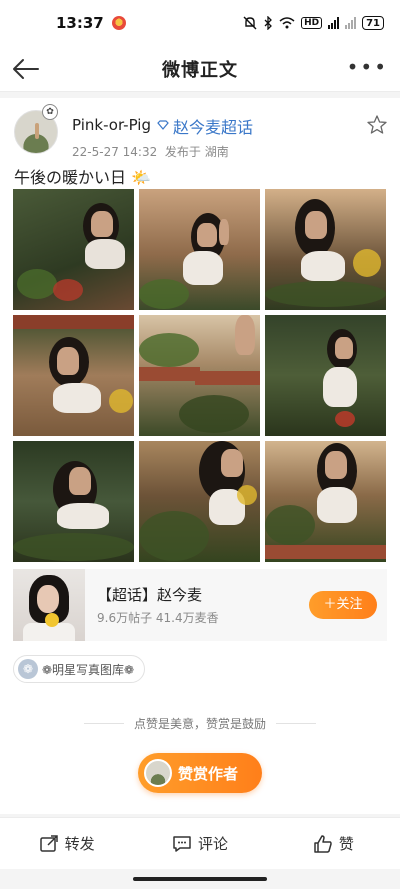  What do you see at coordinates (200, 879) in the screenshot?
I see `home-indicator` at bounding box center [200, 879].